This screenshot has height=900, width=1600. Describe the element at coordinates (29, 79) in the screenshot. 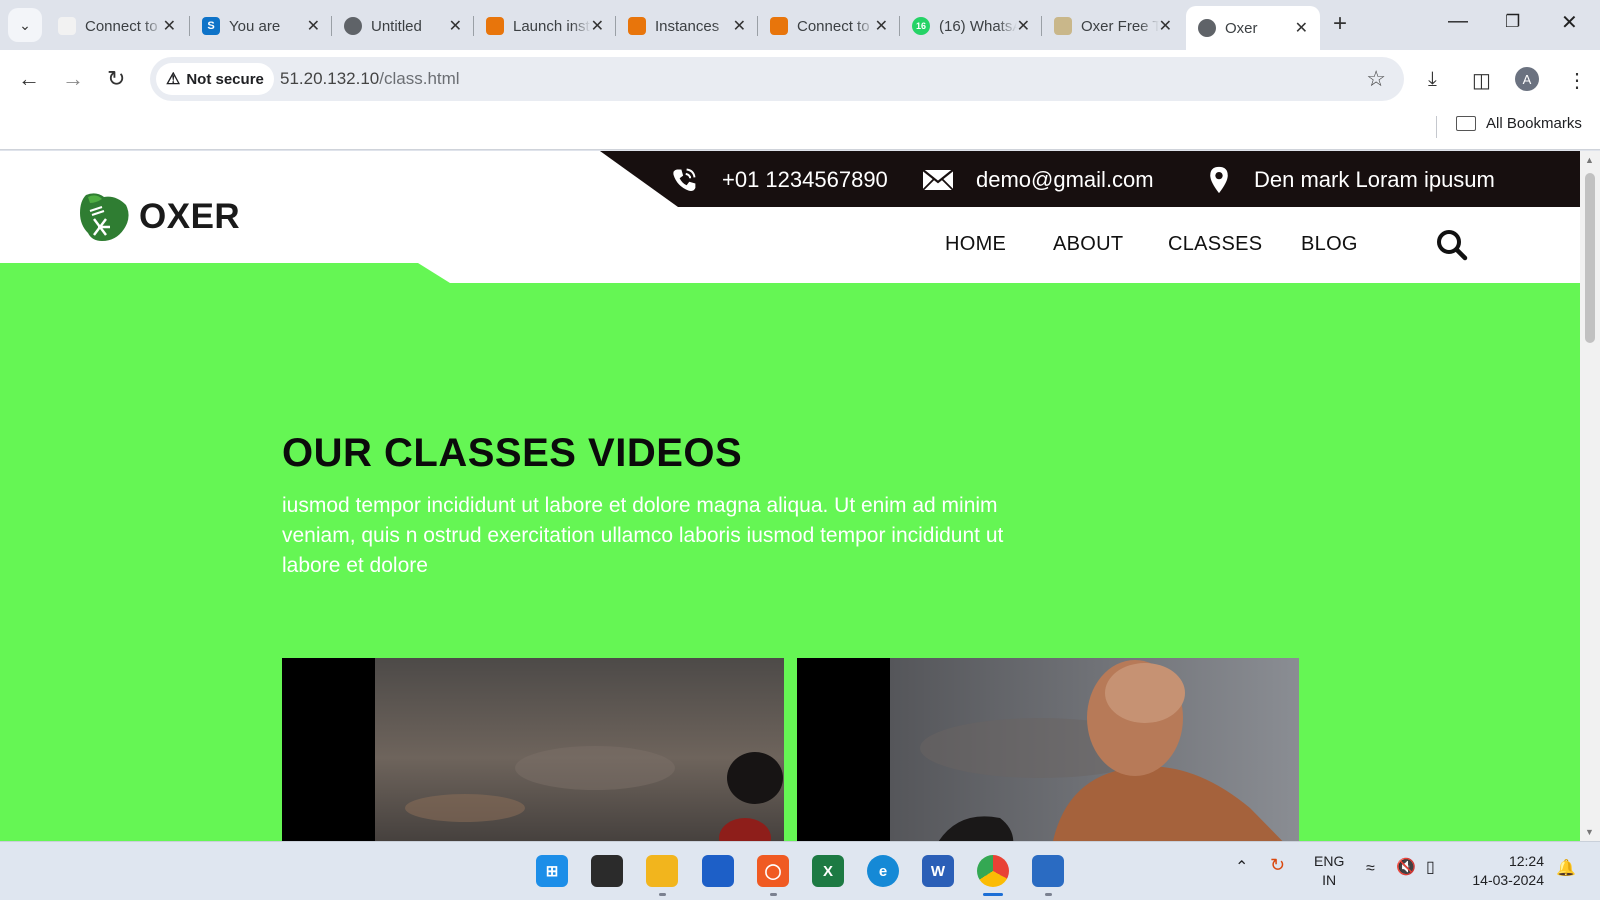

I see `back-arrow-icon: ←` at that location.